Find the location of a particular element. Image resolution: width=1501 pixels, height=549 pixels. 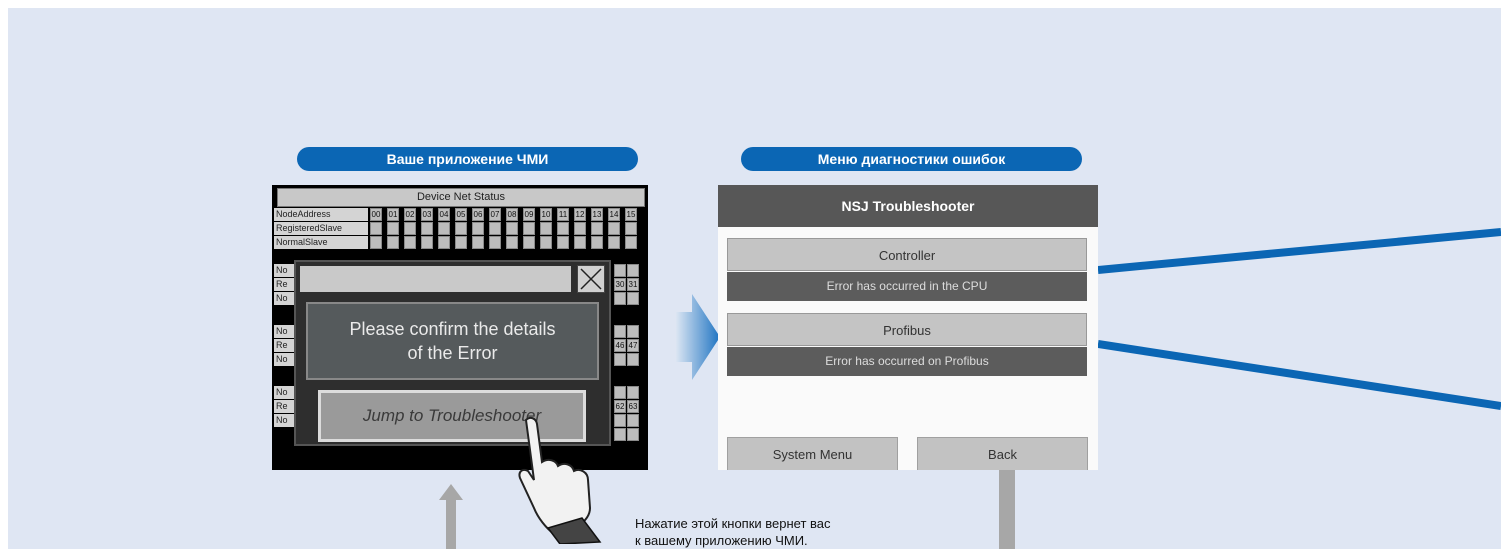

node-number-cell: 03 is located at coordinates (427, 214).